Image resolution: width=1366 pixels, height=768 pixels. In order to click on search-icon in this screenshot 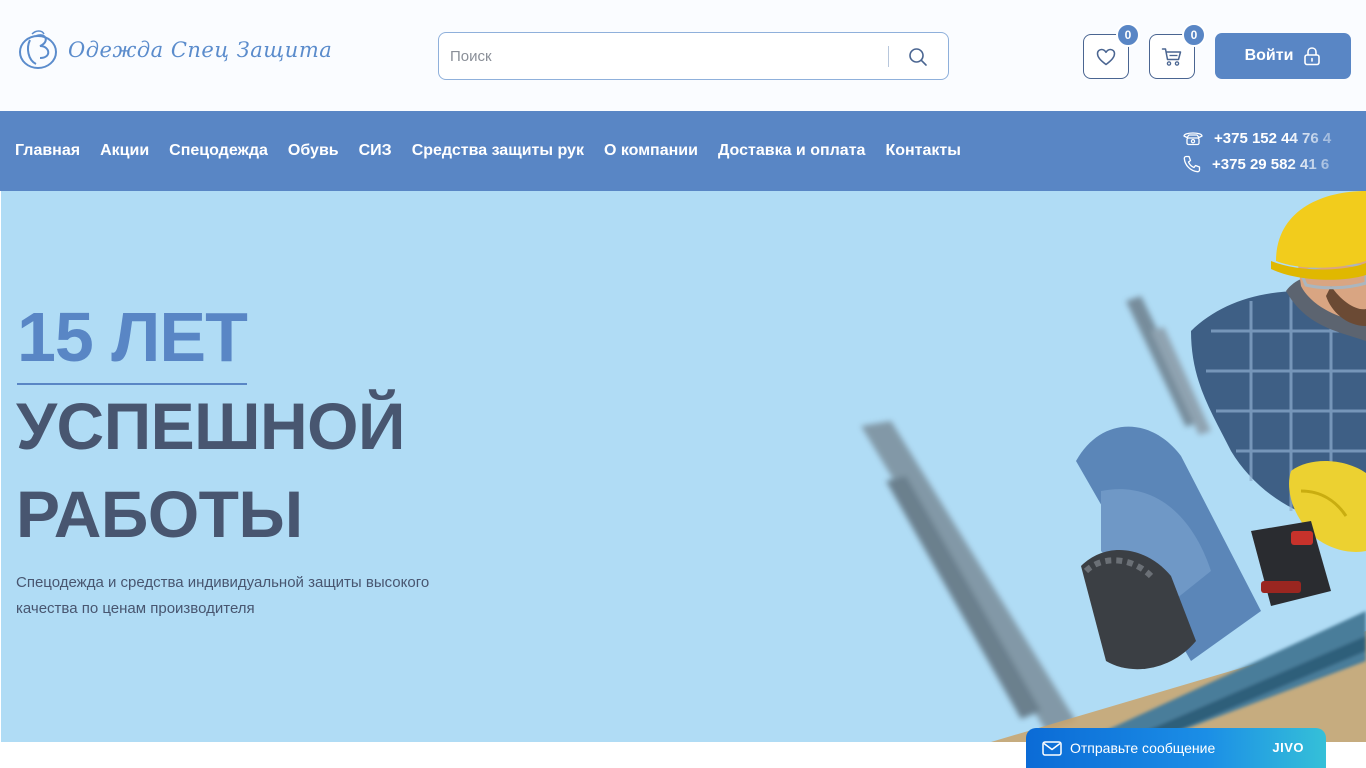, I will do `click(918, 57)`.